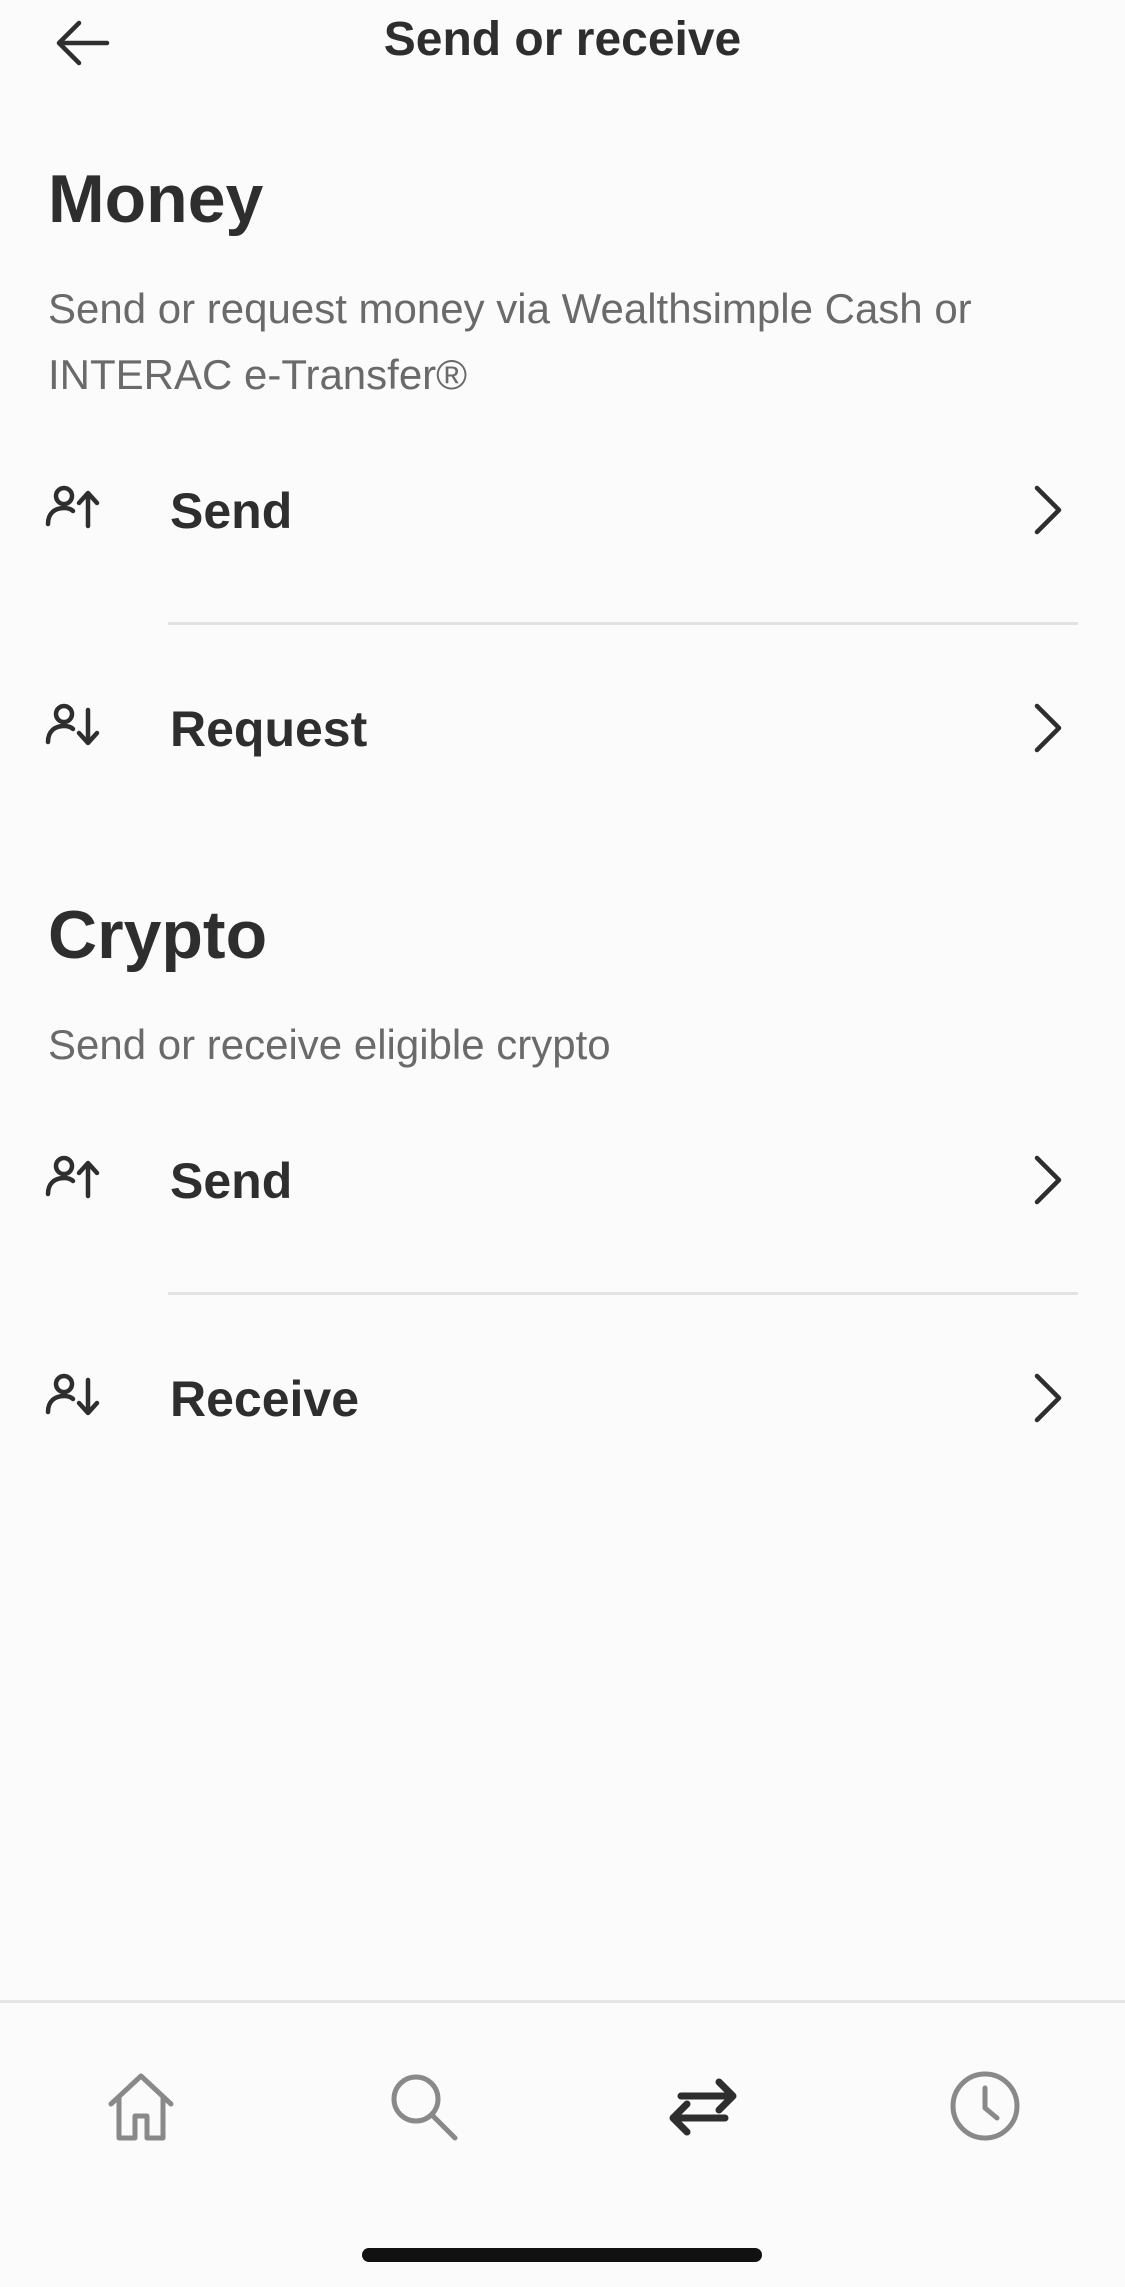 This screenshot has width=1125, height=2287. I want to click on bottom-tab-bar, so click(562, 2143).